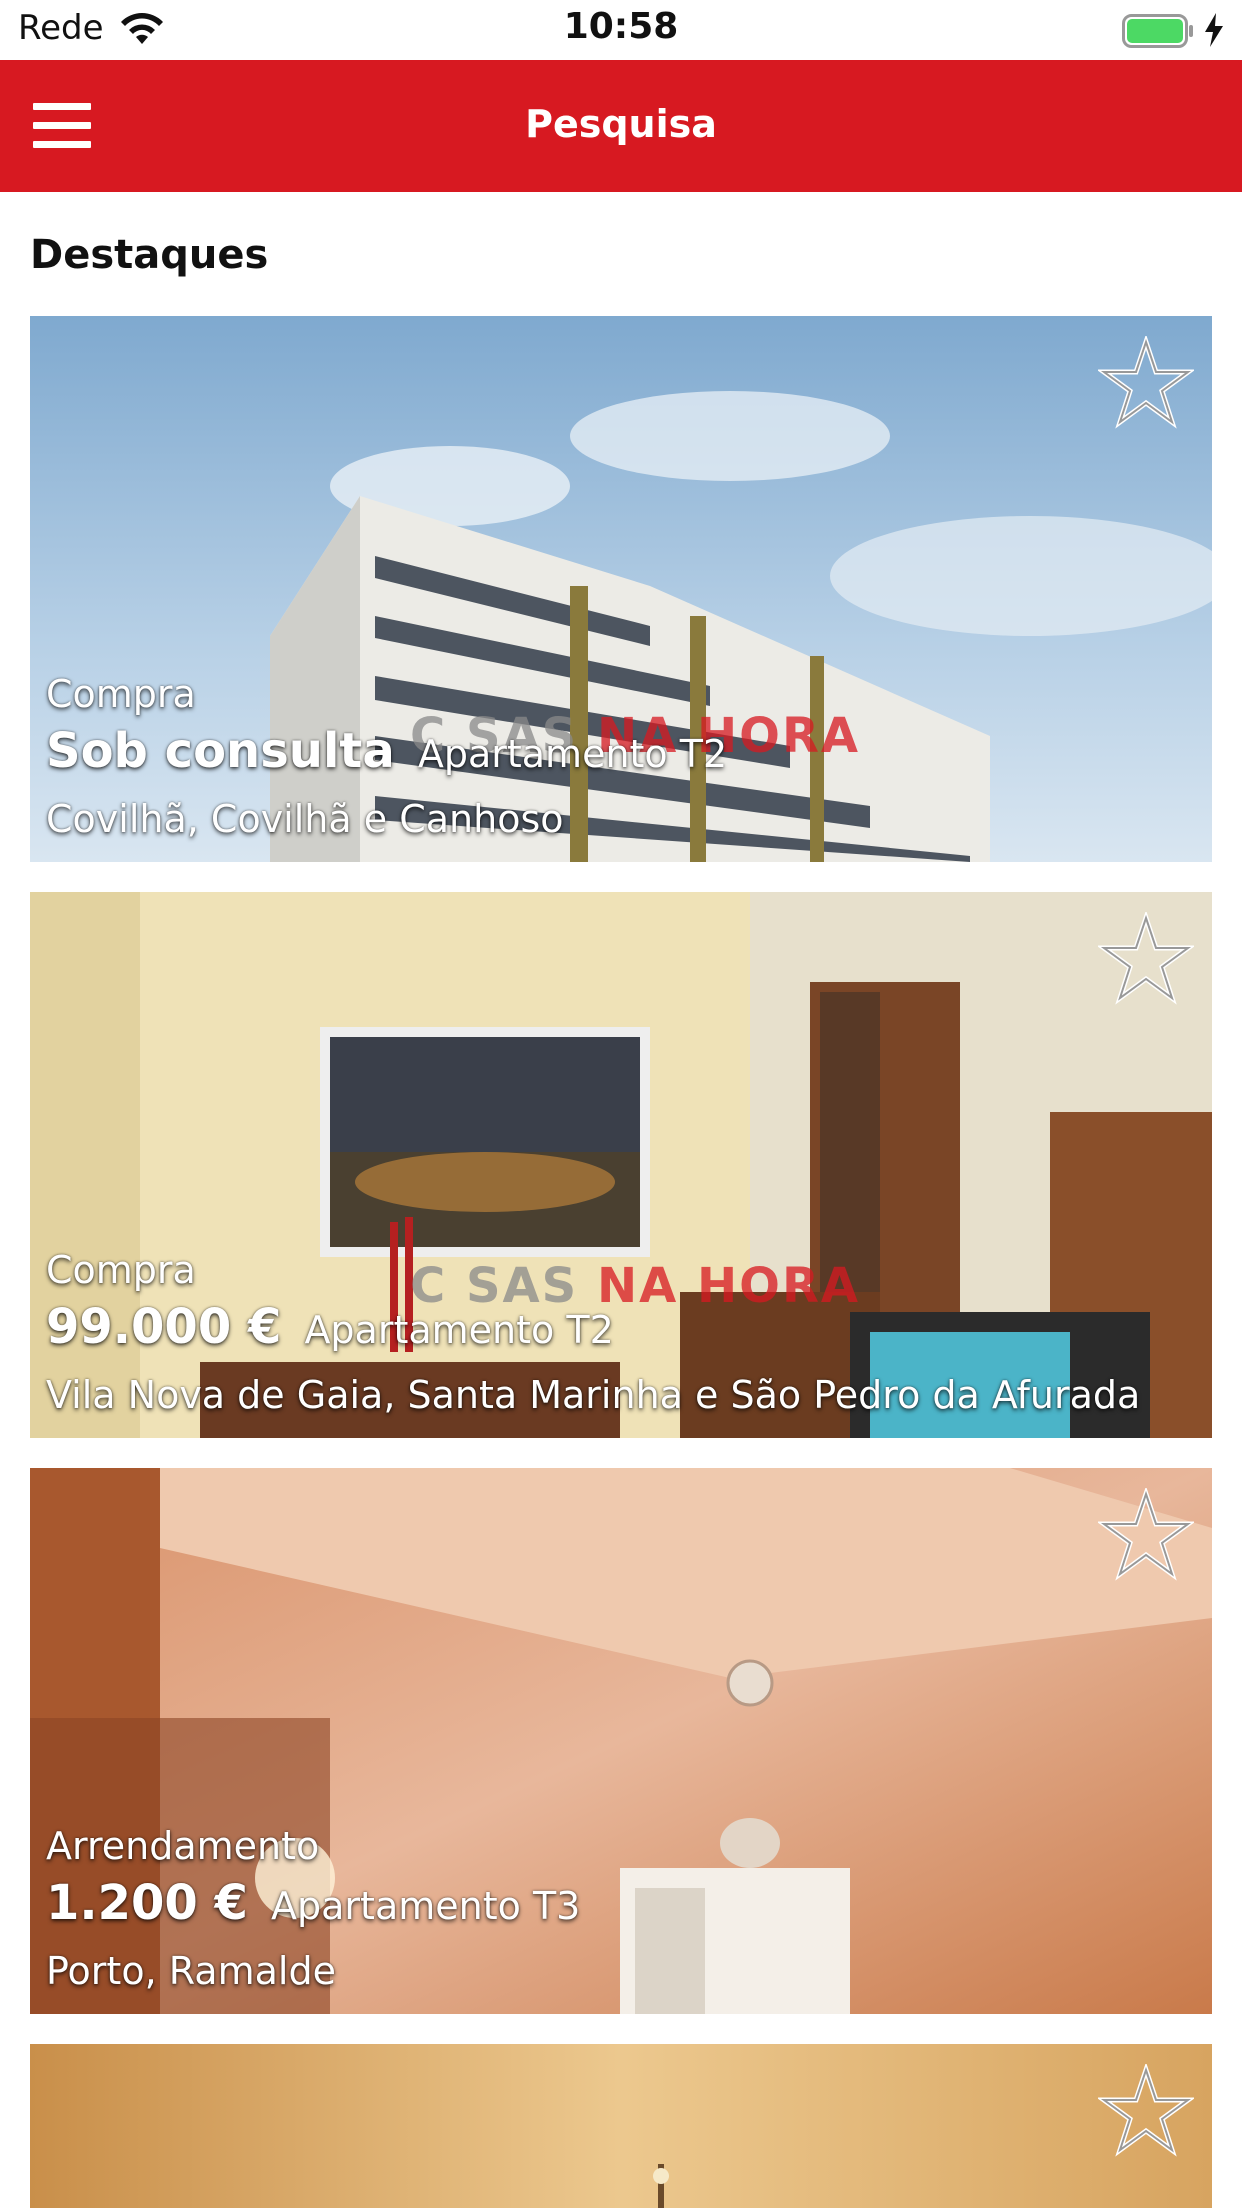 This screenshot has height=2208, width=1242. I want to click on page-title: Pesquisa, so click(621, 124).